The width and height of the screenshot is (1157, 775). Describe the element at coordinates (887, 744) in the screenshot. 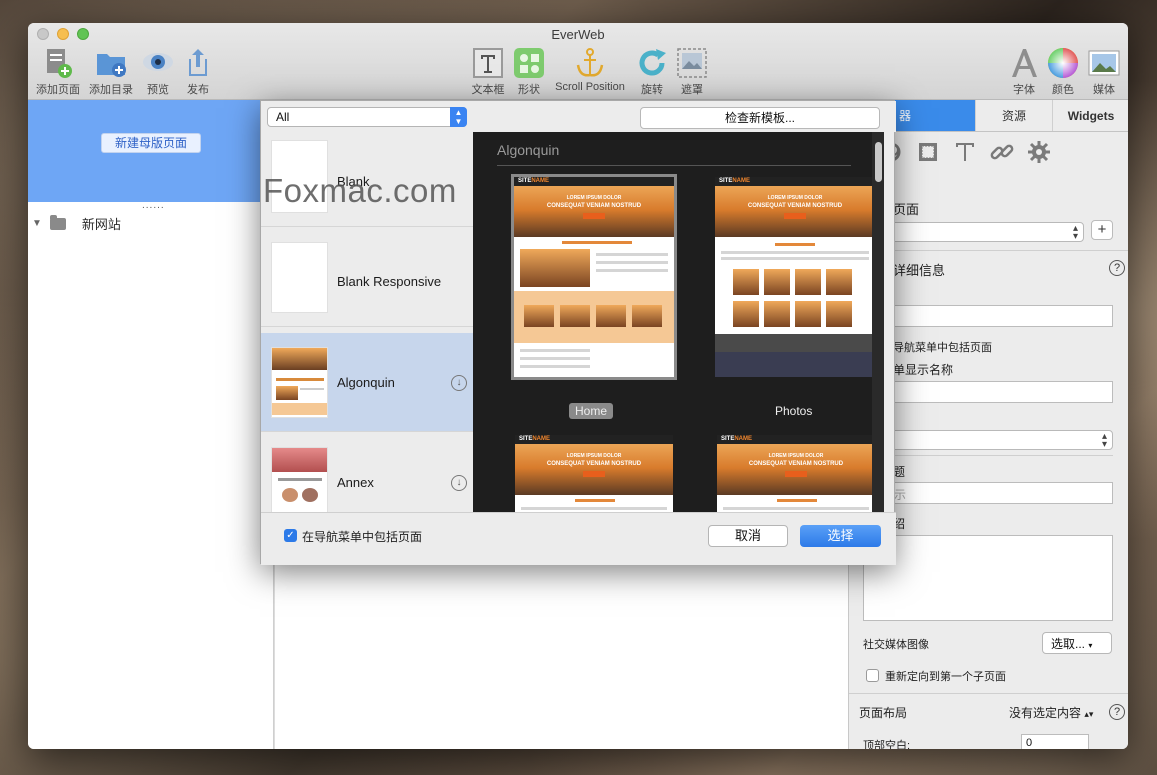

I see `top-space-label: 顶部空白:` at that location.